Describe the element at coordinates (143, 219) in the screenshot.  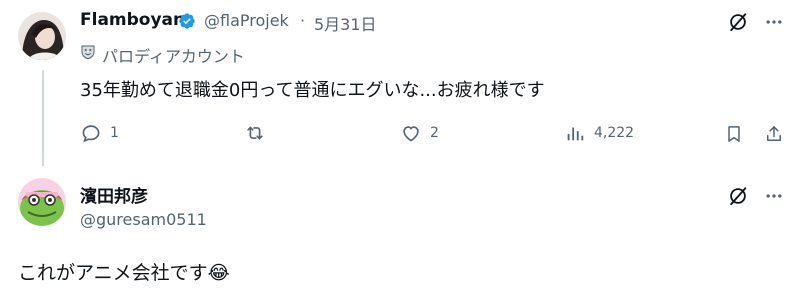
I see `reply-author-handle: @guresam0511` at that location.